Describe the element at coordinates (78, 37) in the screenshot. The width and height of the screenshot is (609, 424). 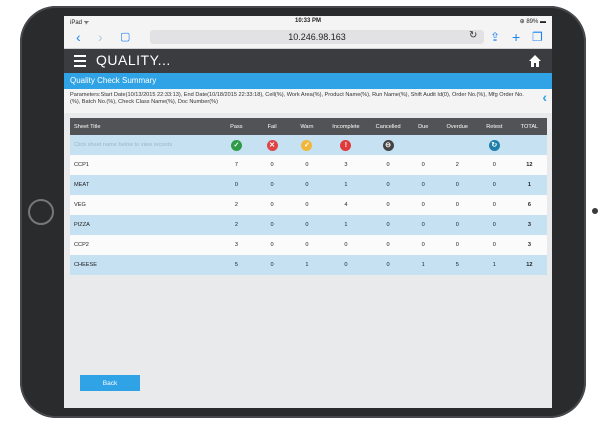
I see `back-chevron-icon: ‹` at that location.